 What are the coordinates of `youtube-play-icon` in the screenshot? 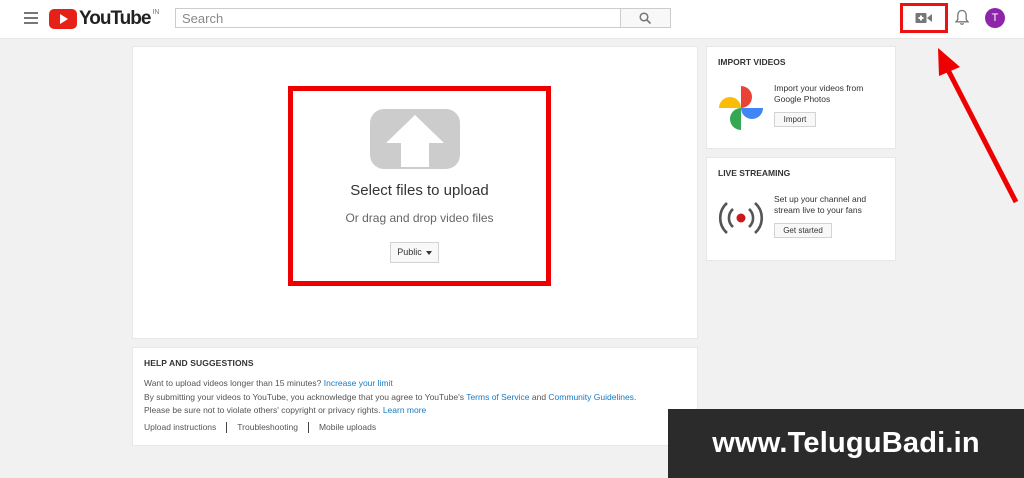 It's located at (63, 19).